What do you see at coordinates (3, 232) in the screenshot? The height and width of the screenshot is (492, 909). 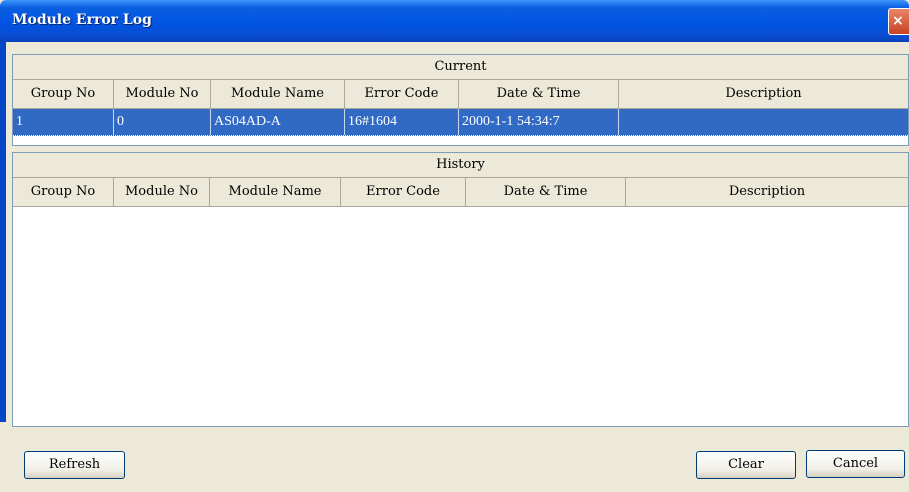 I see `window-left-border` at bounding box center [3, 232].